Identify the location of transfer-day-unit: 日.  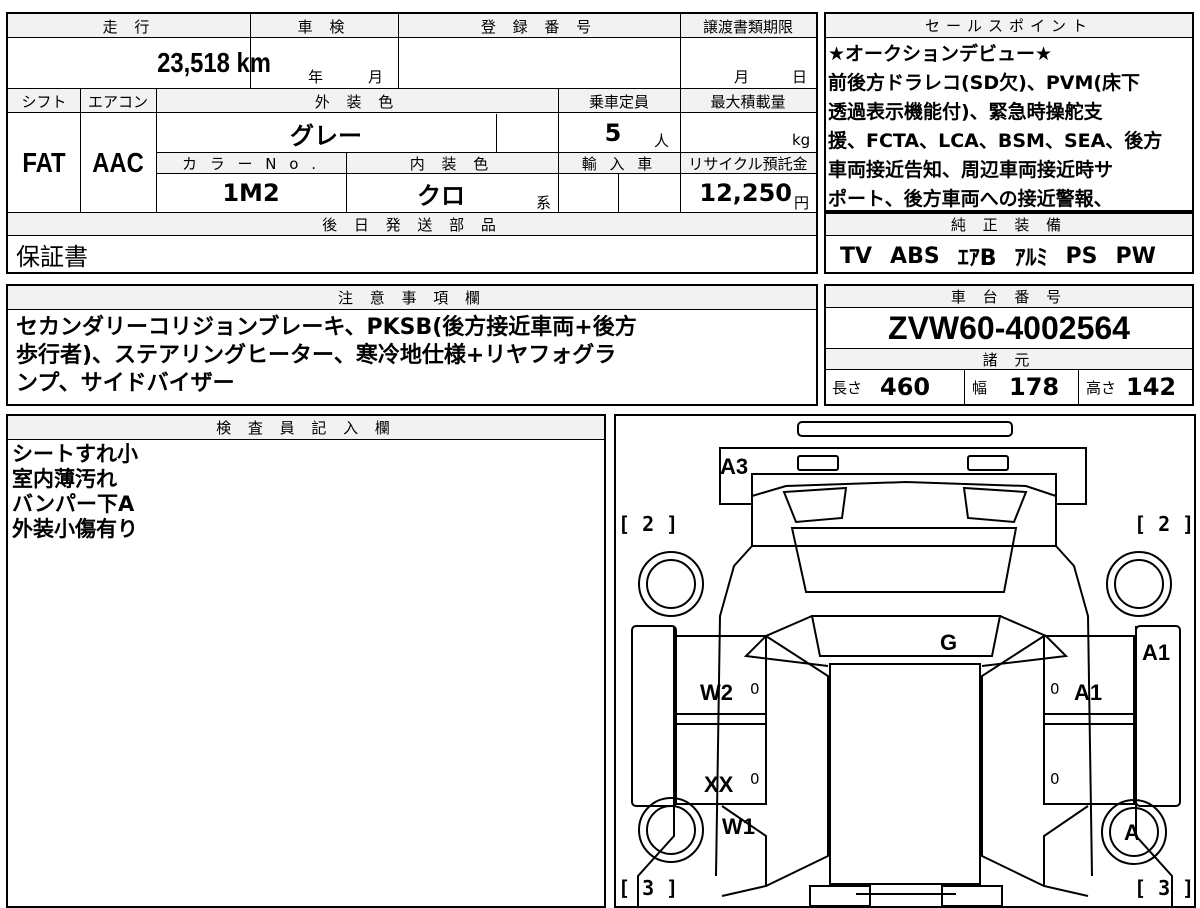
(800, 76).